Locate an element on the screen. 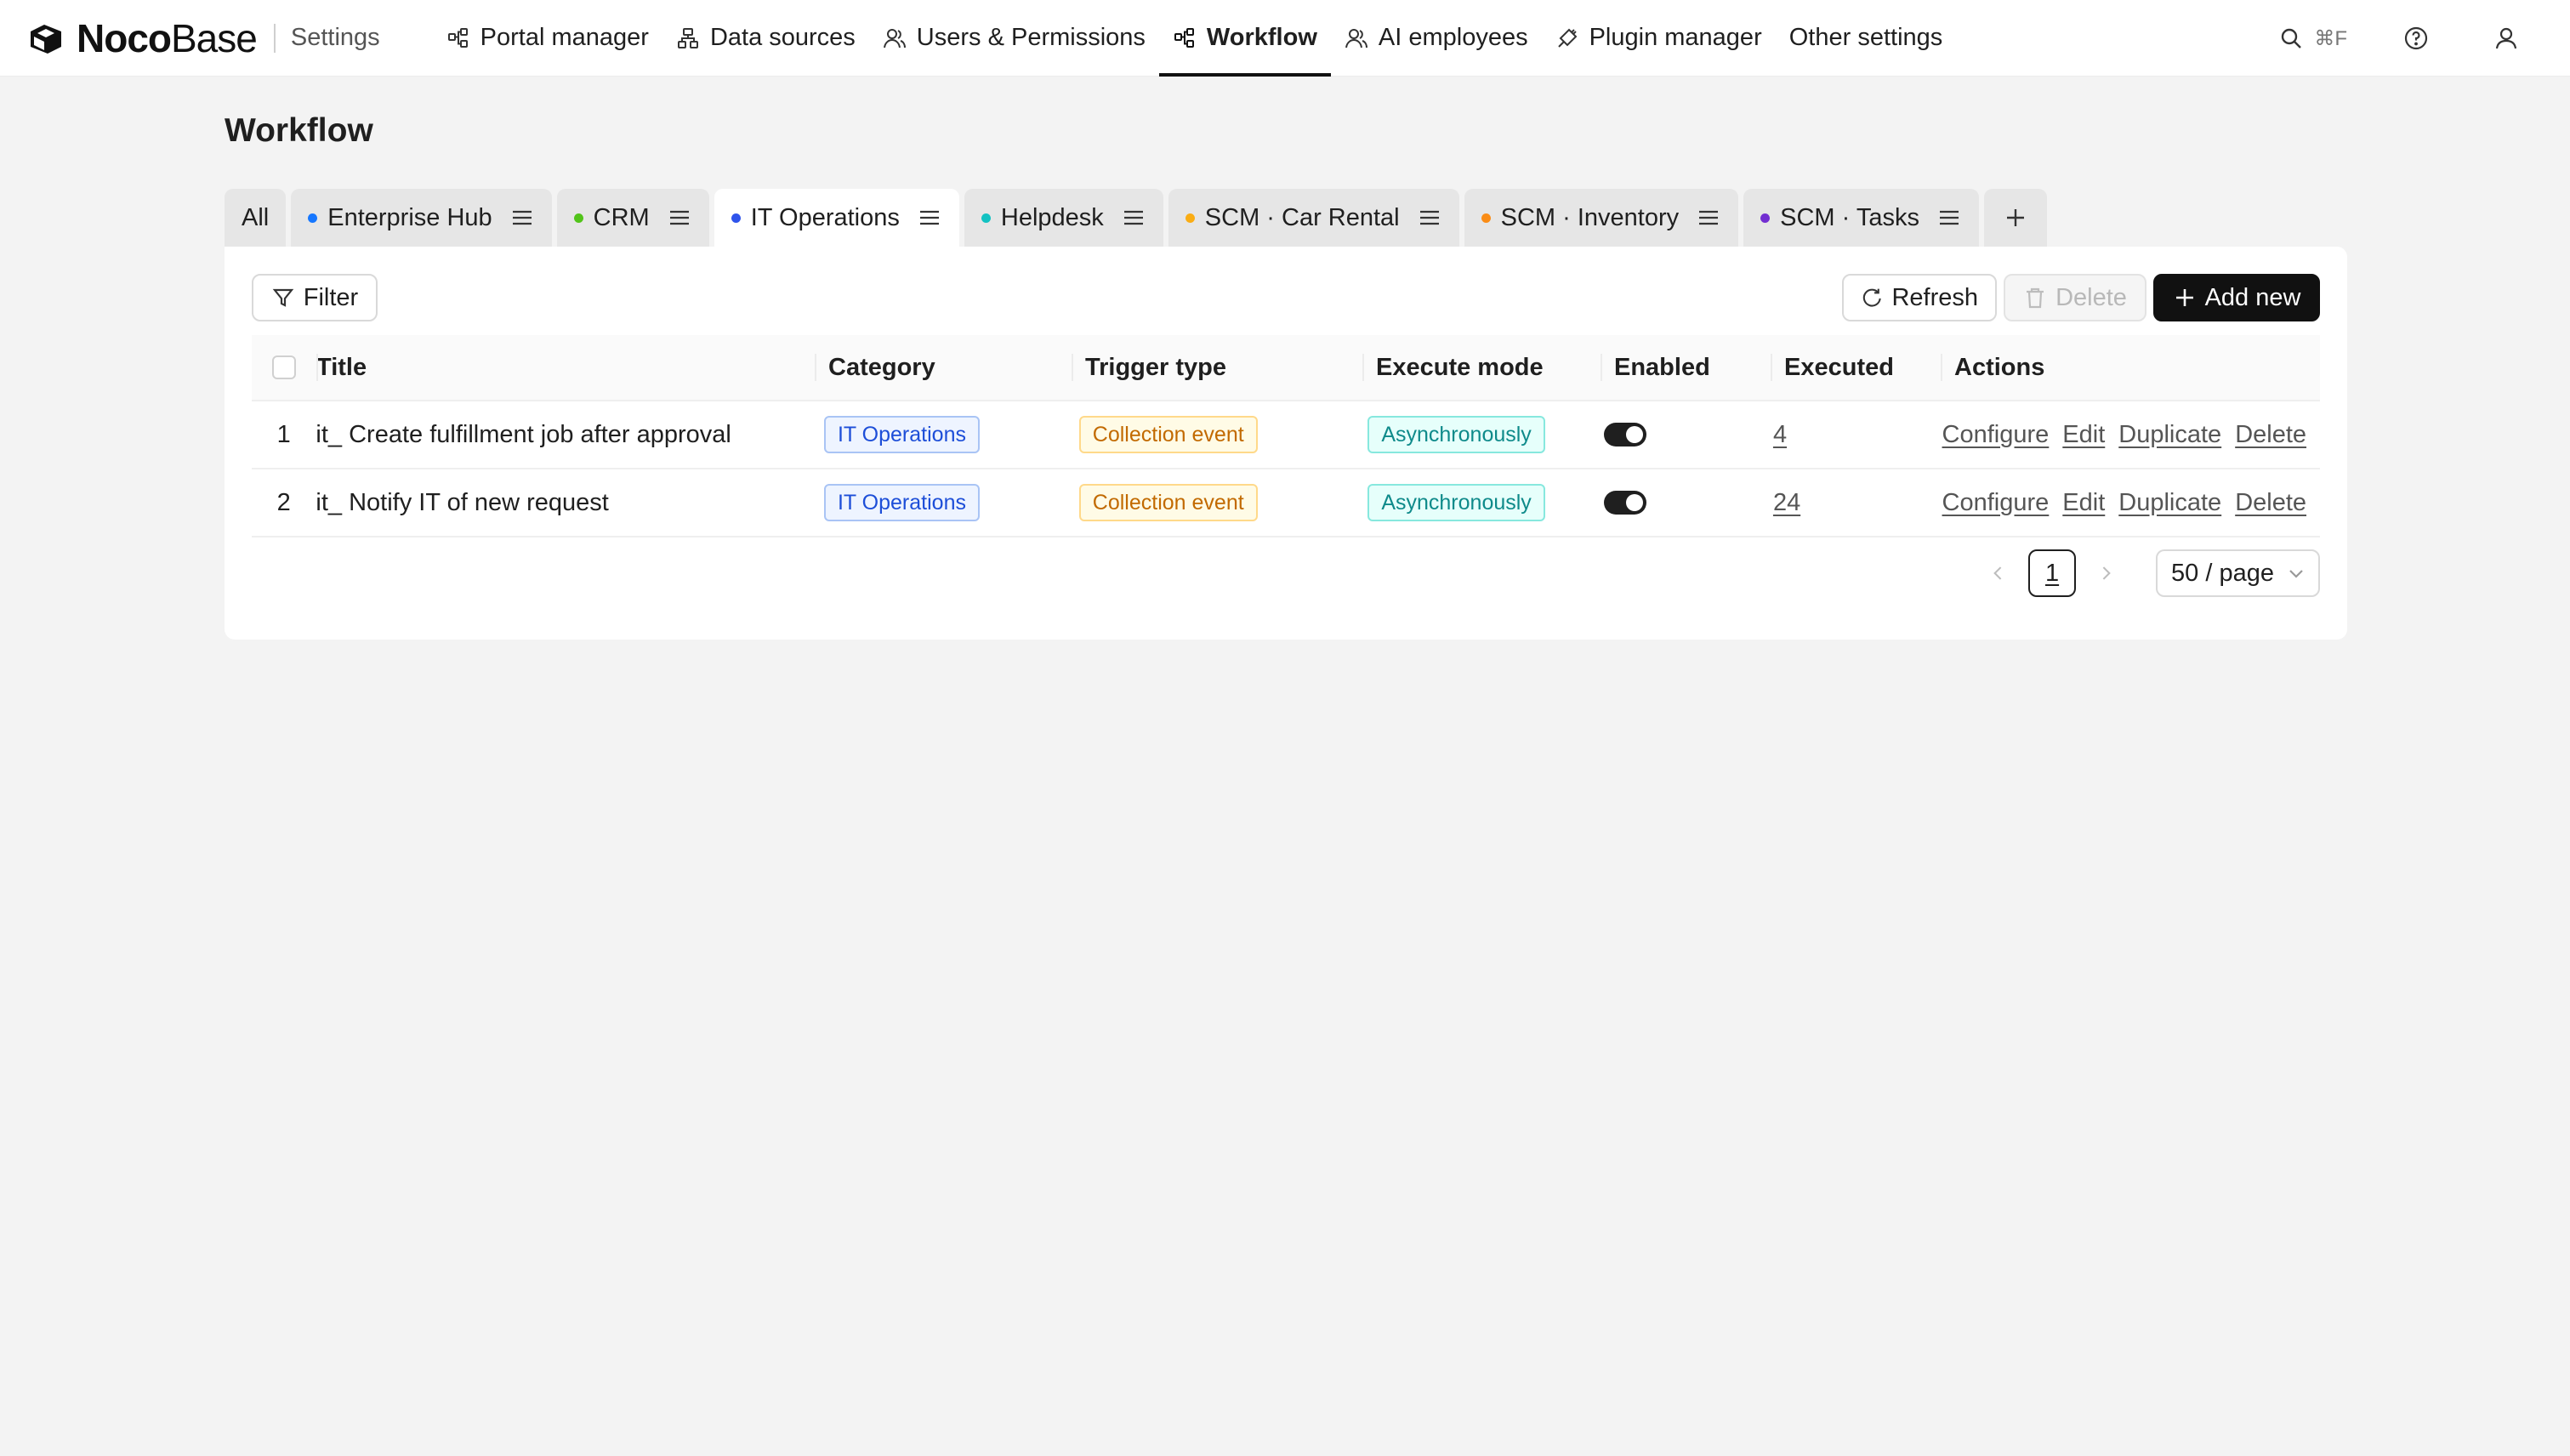 Image resolution: width=2570 pixels, height=1456 pixels. logo-text-noco: Noco is located at coordinates (124, 37).